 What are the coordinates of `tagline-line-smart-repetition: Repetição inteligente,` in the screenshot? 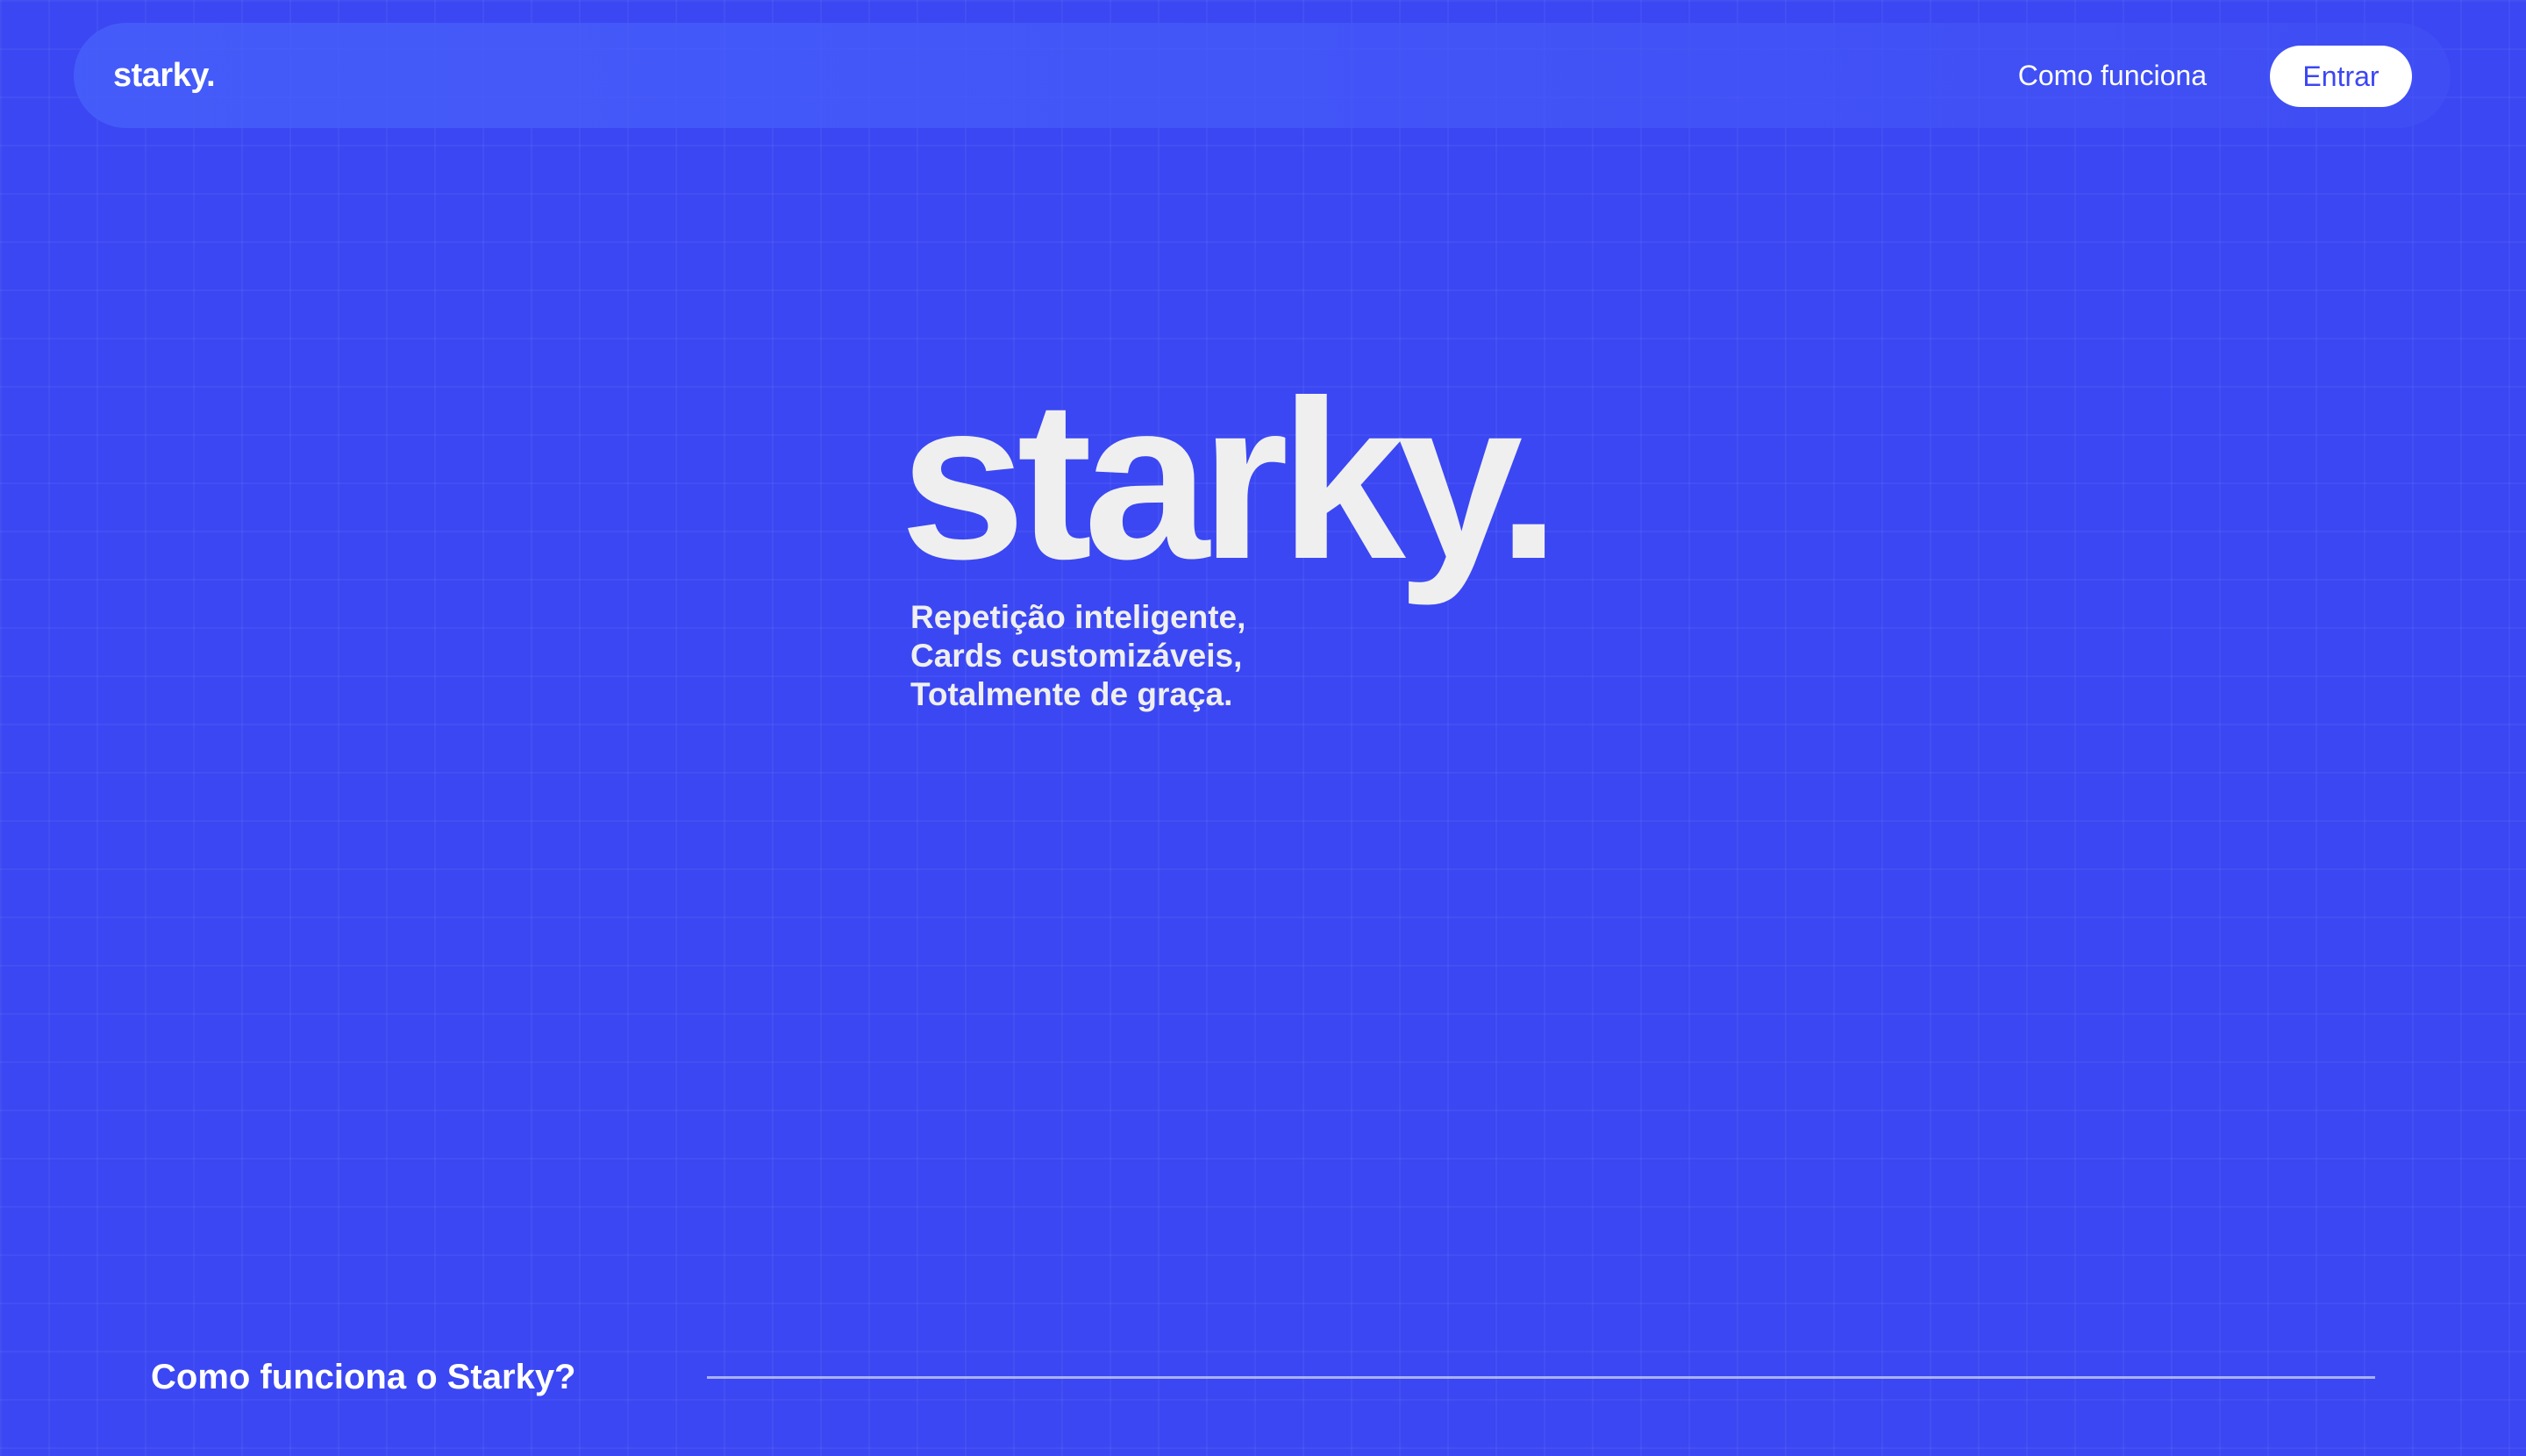 It's located at (1078, 617).